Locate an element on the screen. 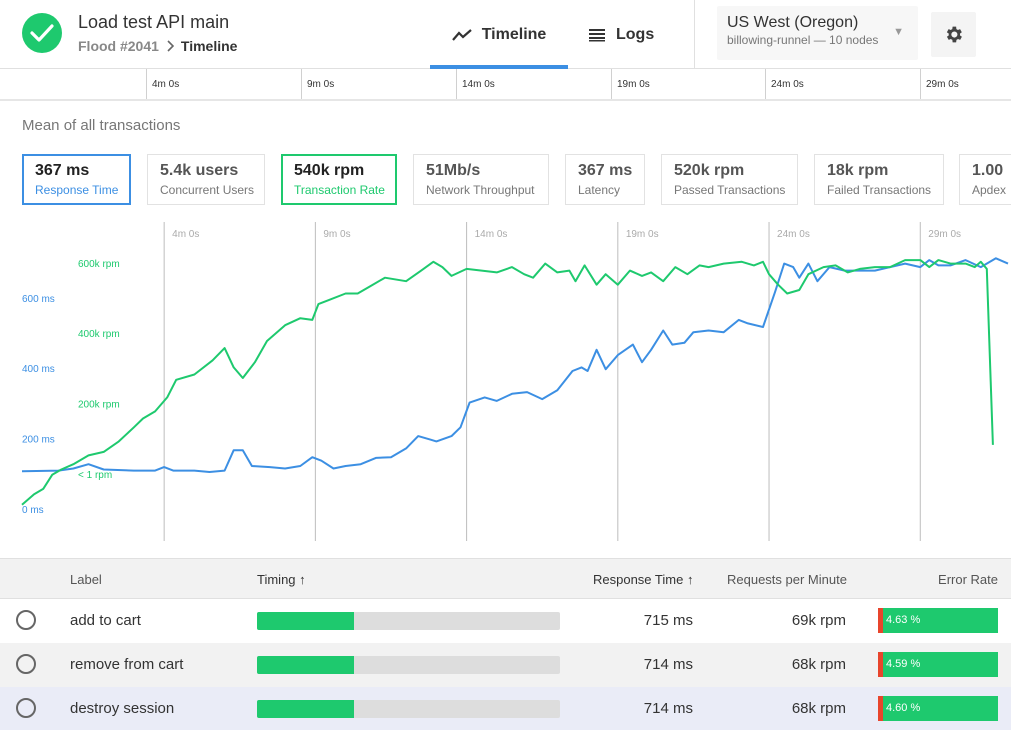 The height and width of the screenshot is (730, 1011). metric-card: 1.00 Apdex is located at coordinates (985, 179).